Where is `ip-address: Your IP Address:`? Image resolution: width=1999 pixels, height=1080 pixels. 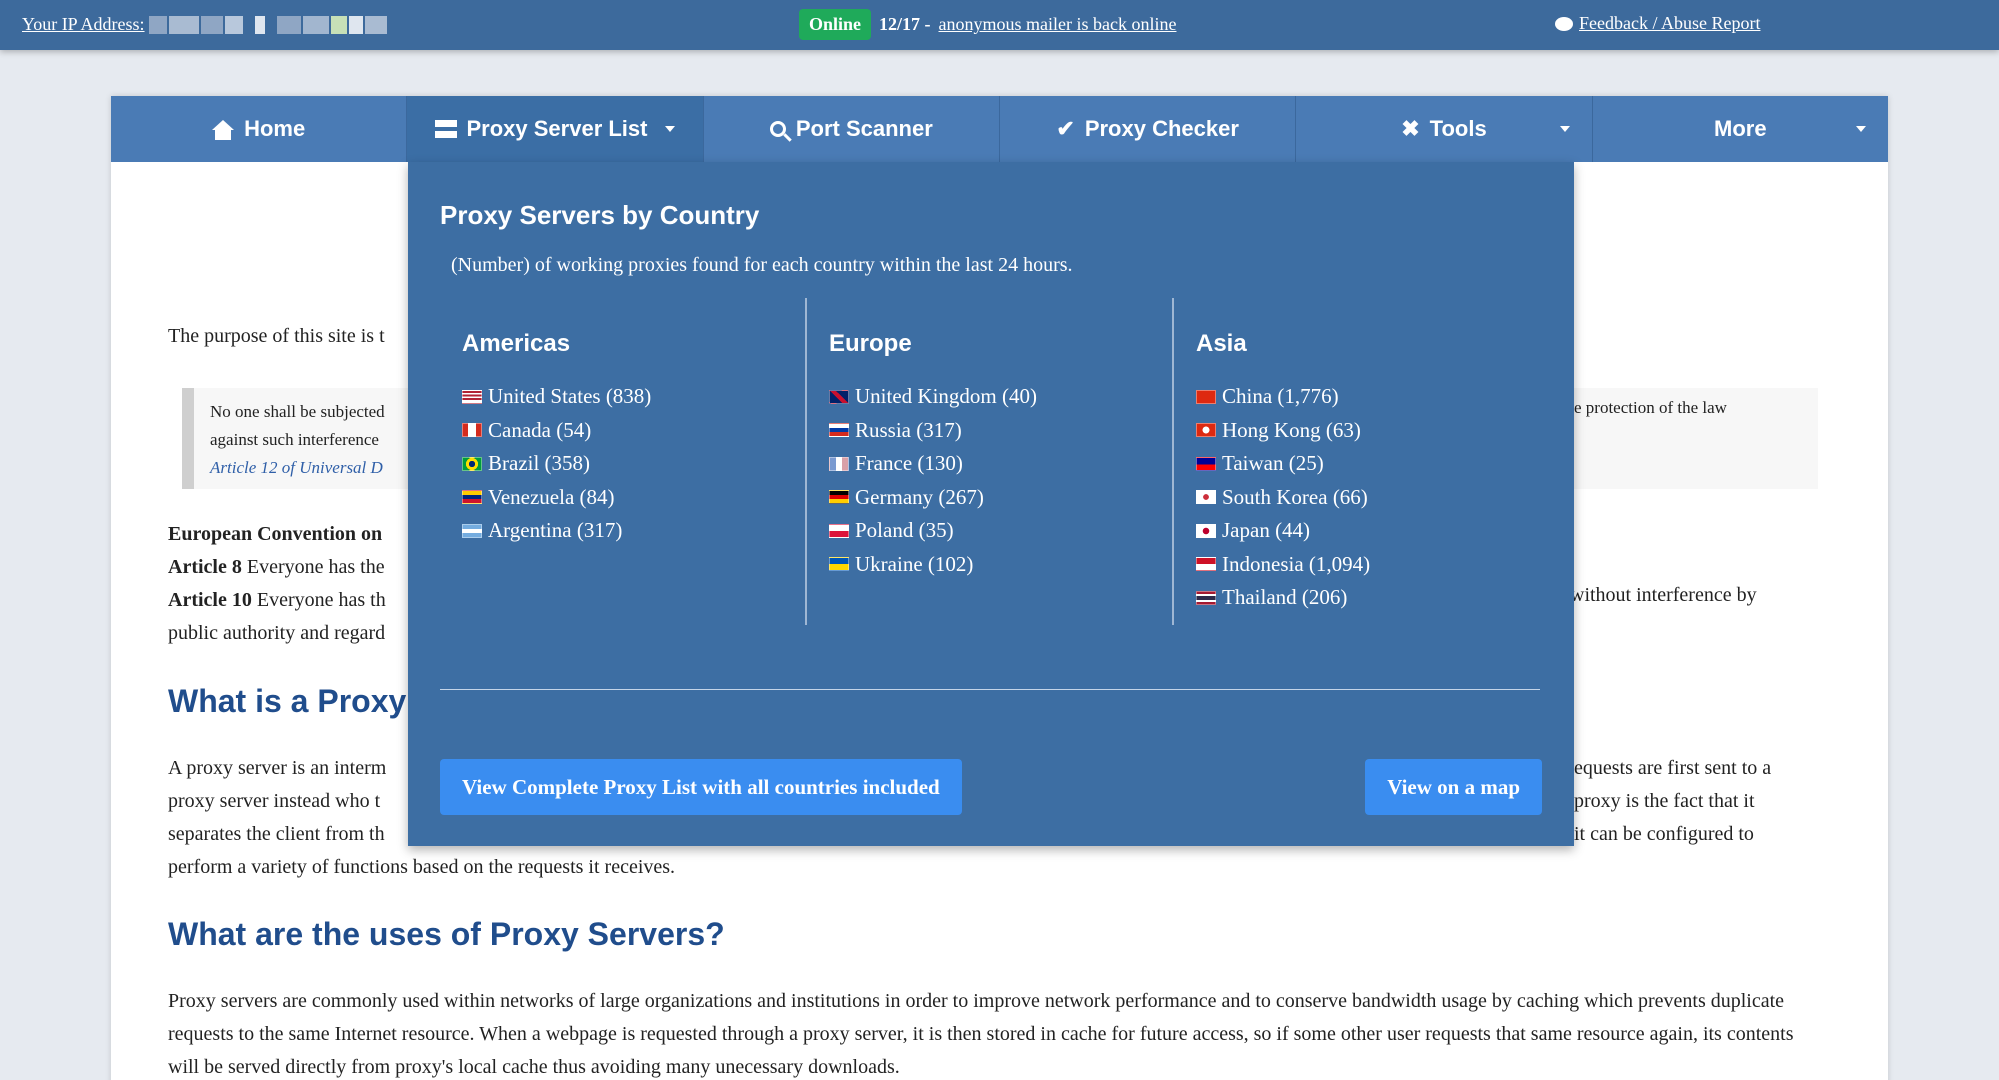
ip-address: Your IP Address: is located at coordinates (204, 24).